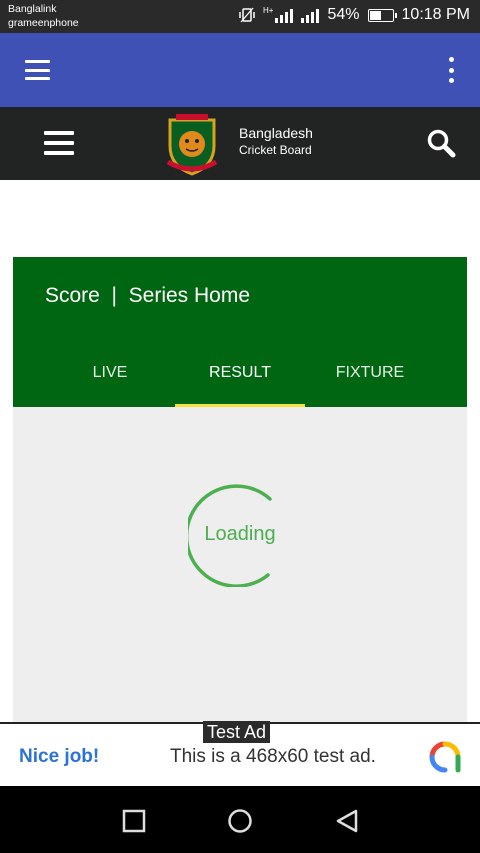 This screenshot has width=480, height=853. I want to click on loading-text: Loading, so click(240, 534).